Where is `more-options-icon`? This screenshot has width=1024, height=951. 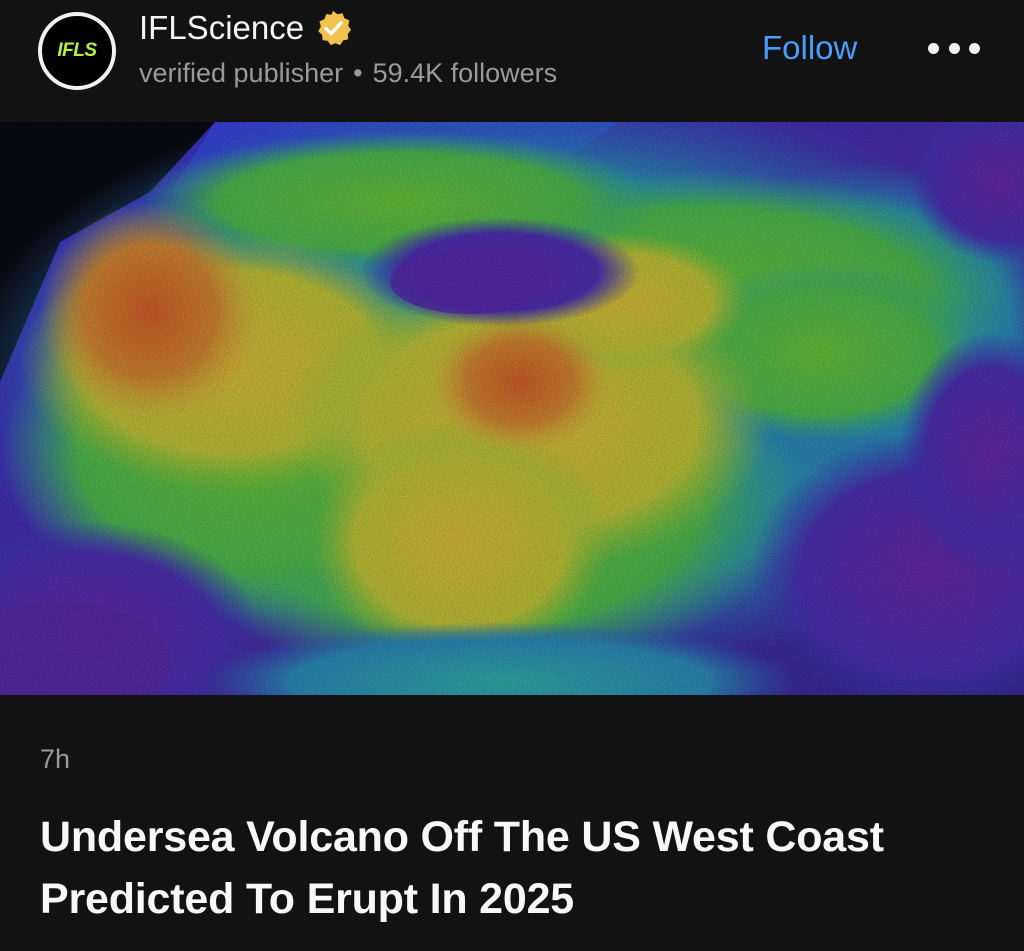
more-options-icon is located at coordinates (954, 48).